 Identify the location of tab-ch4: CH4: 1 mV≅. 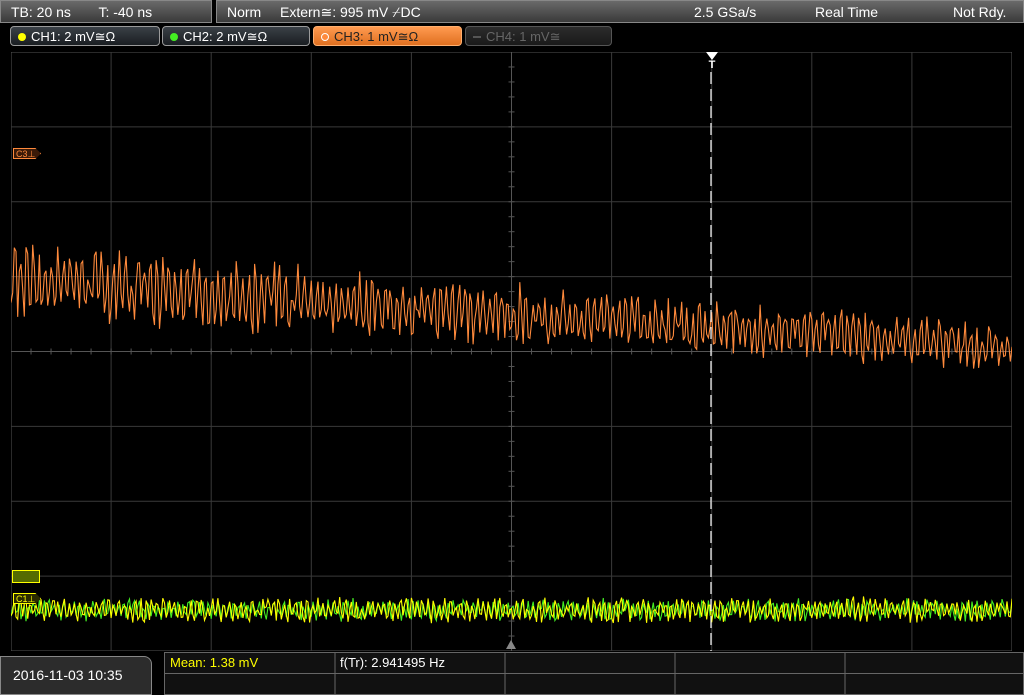
(538, 36).